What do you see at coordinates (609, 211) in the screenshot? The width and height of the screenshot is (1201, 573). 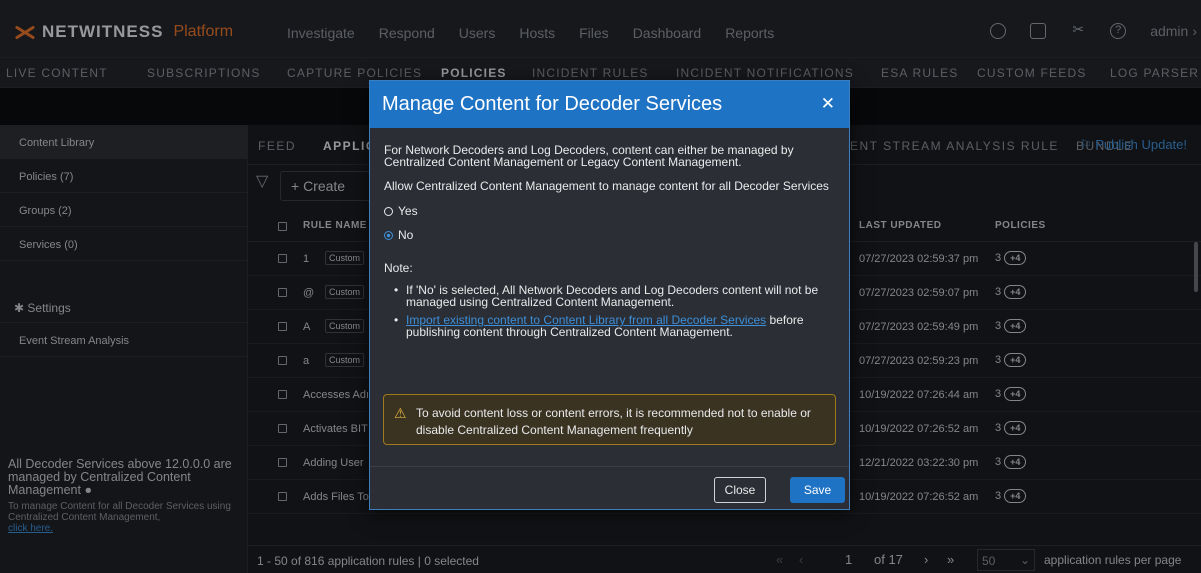 I see `radio-yes: Yes` at bounding box center [609, 211].